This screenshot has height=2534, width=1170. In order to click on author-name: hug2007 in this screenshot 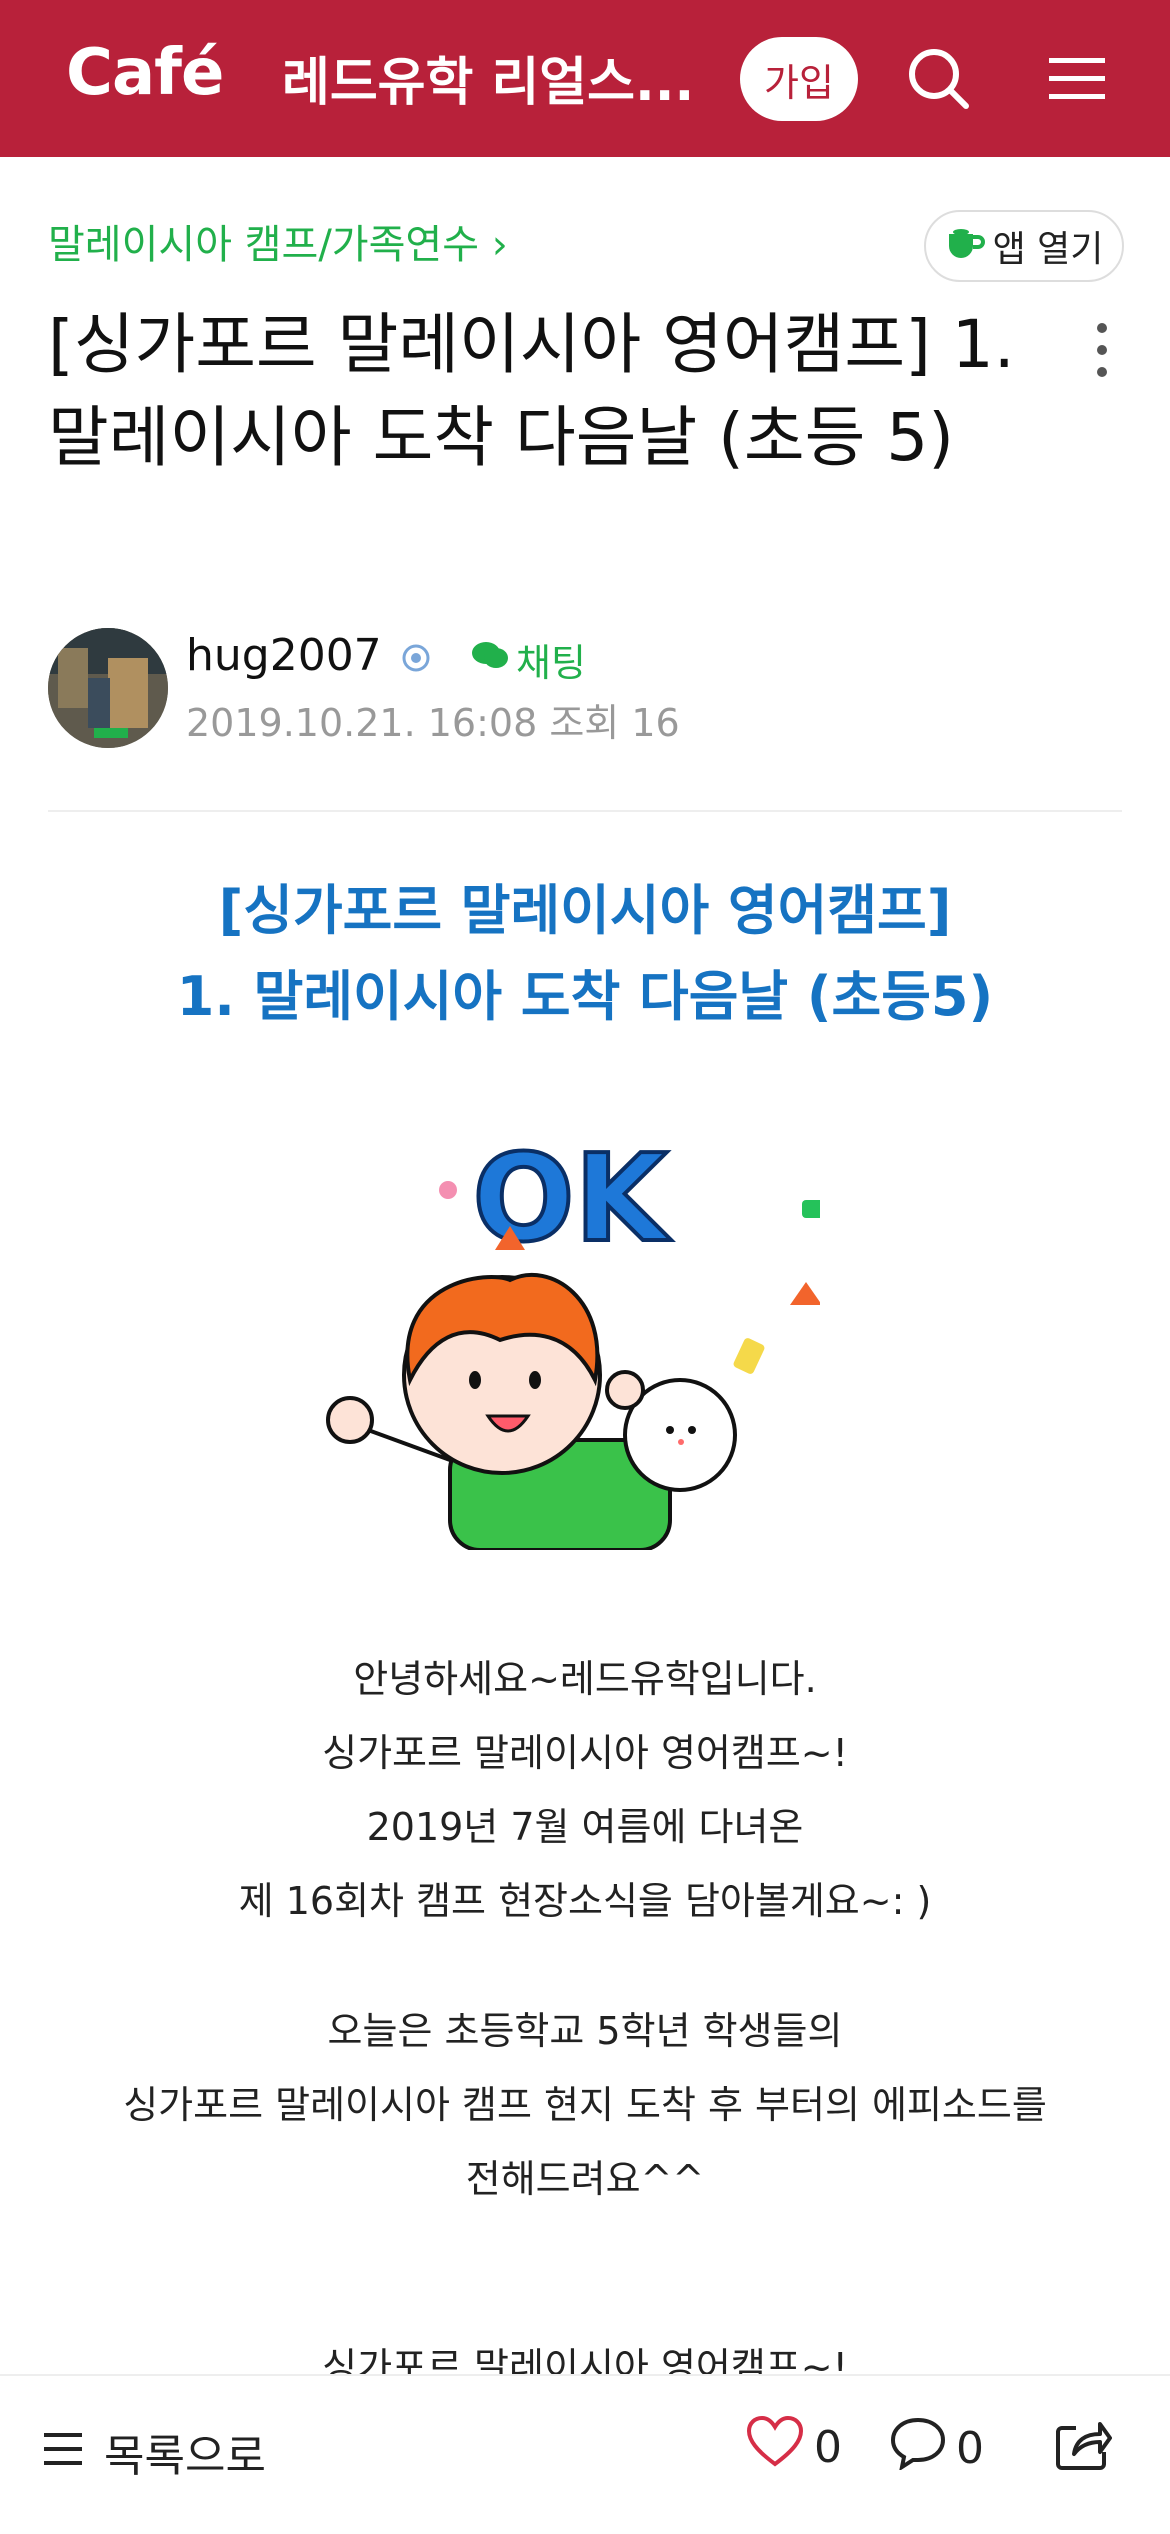, I will do `click(284, 655)`.